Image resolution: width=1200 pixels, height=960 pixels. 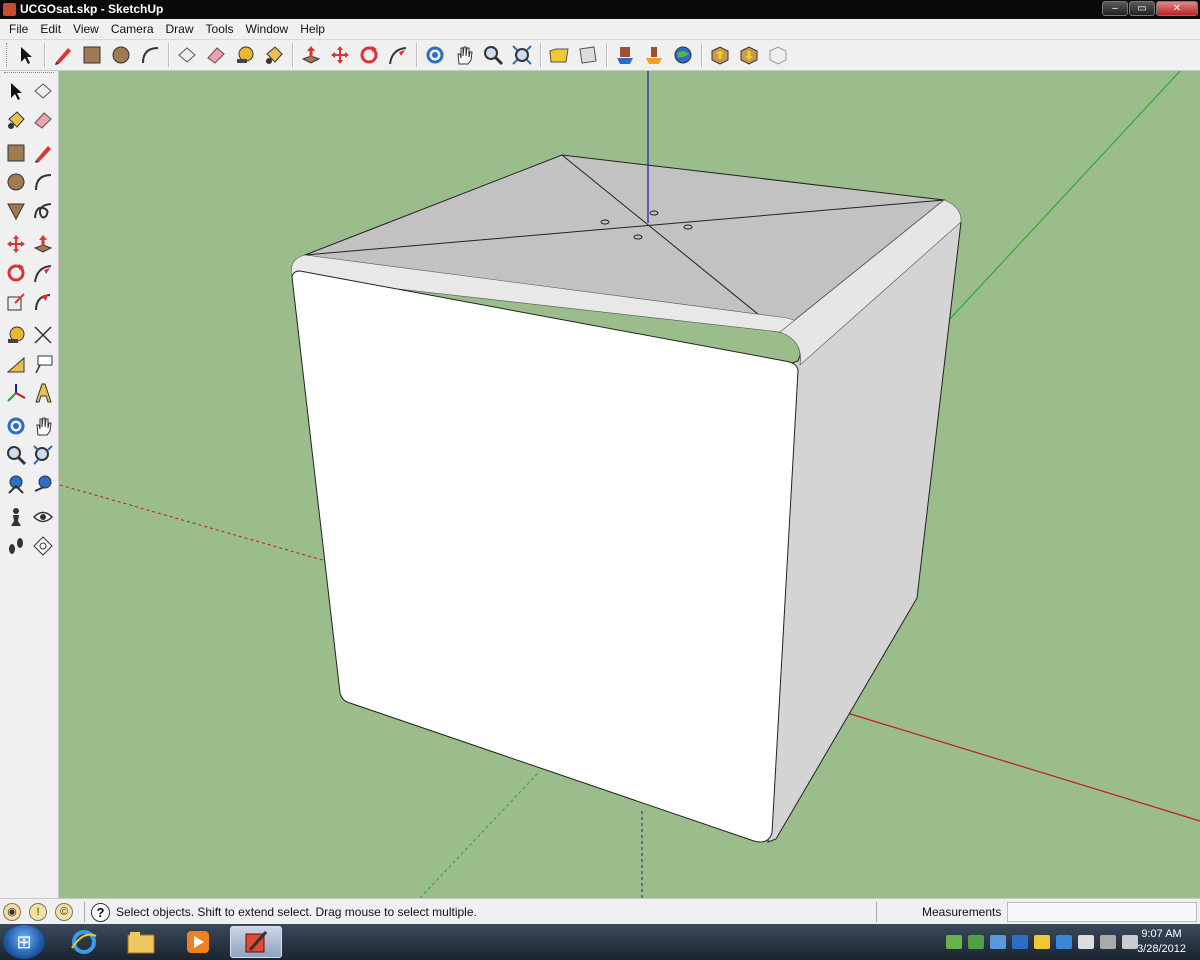 What do you see at coordinates (1142, 8) in the screenshot?
I see `restore-button: ▭` at bounding box center [1142, 8].